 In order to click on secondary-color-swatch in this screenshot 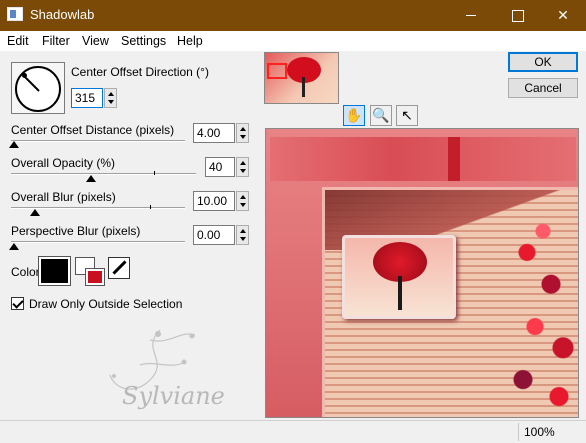, I will do `click(90, 271)`.